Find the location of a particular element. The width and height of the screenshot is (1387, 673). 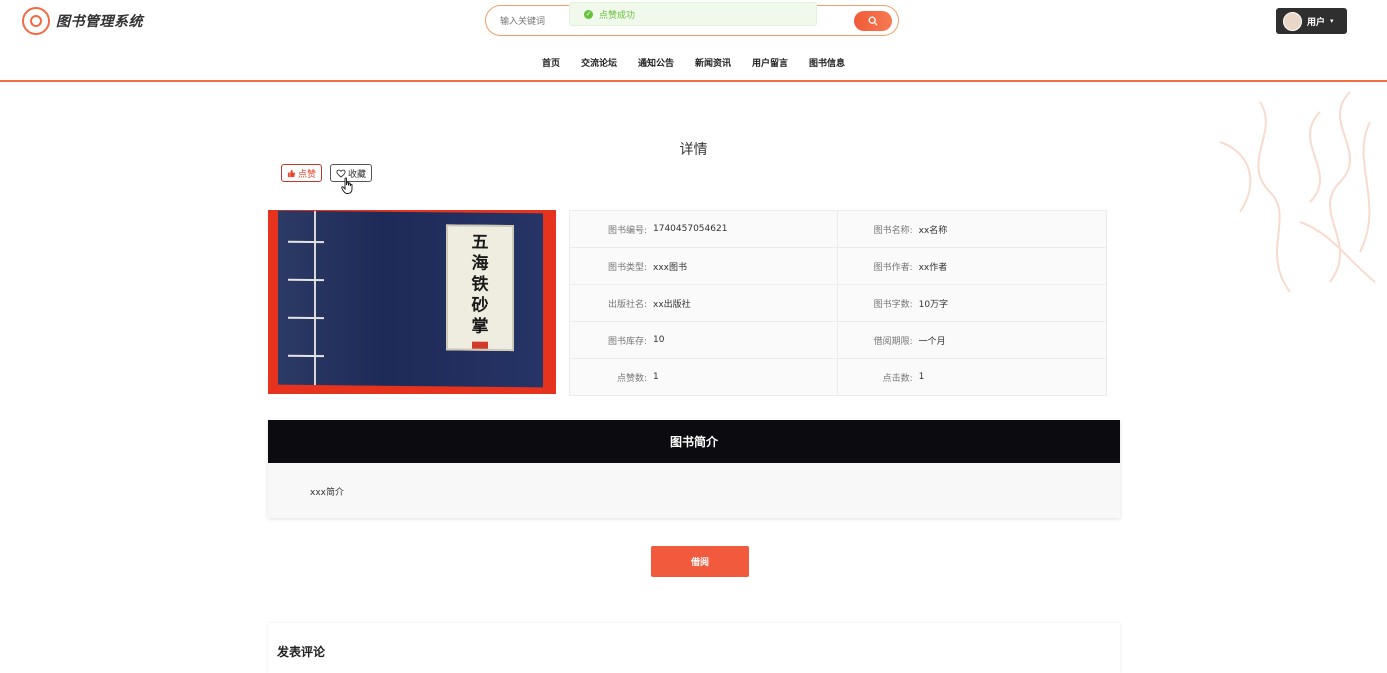

logo: 图书管理系统 is located at coordinates (82, 21).